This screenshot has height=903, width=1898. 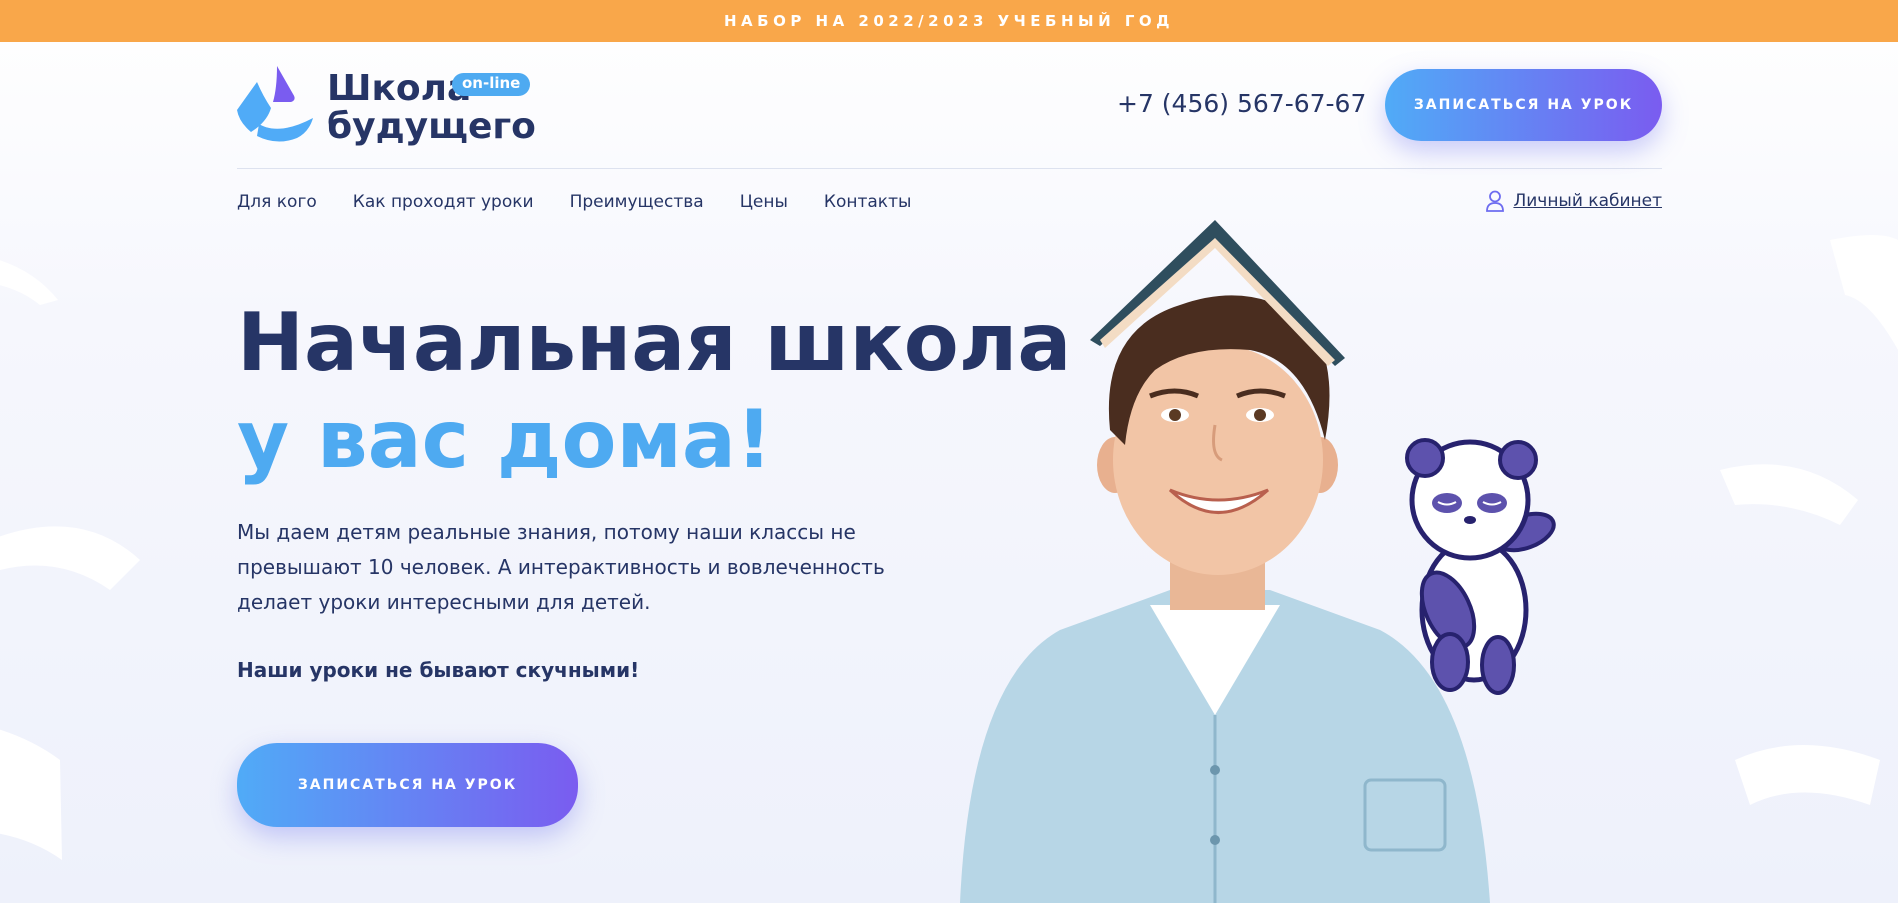 I want to click on signup-button-hero: ЗАПИСАТЬСЯ НА УРОК, so click(x=407, y=785).